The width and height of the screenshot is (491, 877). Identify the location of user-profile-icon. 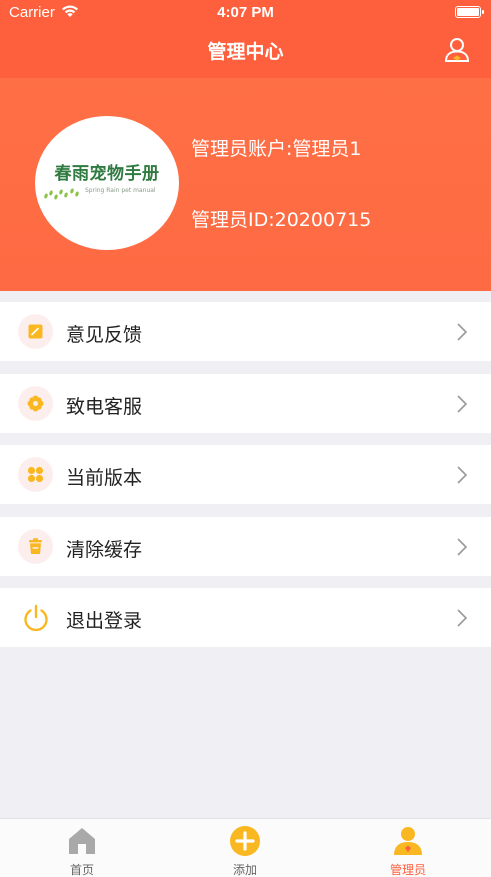
(457, 50).